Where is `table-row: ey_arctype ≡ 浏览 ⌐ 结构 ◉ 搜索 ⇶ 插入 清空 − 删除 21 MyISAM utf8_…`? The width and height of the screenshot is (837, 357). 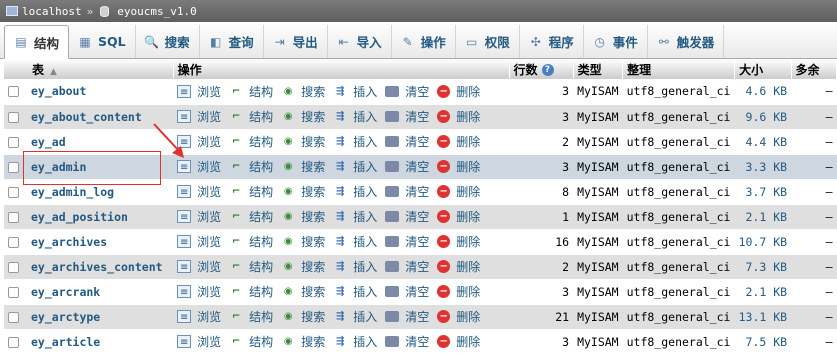 table-row: ey_arctype ≡ 浏览 ⌐ 结构 ◉ 搜索 ⇶ 插入 清空 − 删除 21 MyISAM utf8_… is located at coordinates (420, 317).